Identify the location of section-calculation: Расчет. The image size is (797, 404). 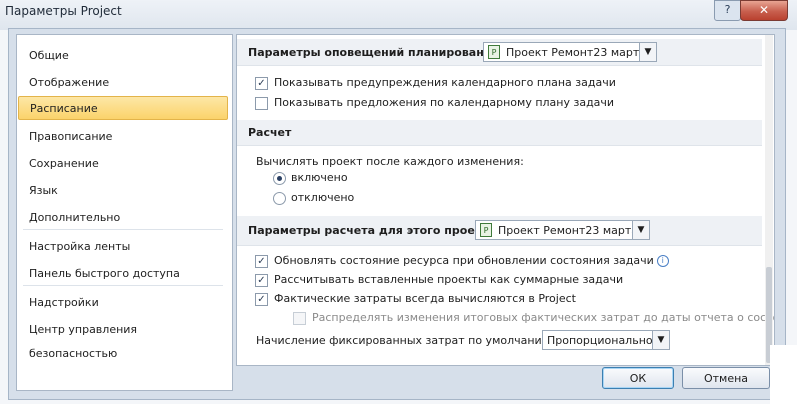
(499, 133).